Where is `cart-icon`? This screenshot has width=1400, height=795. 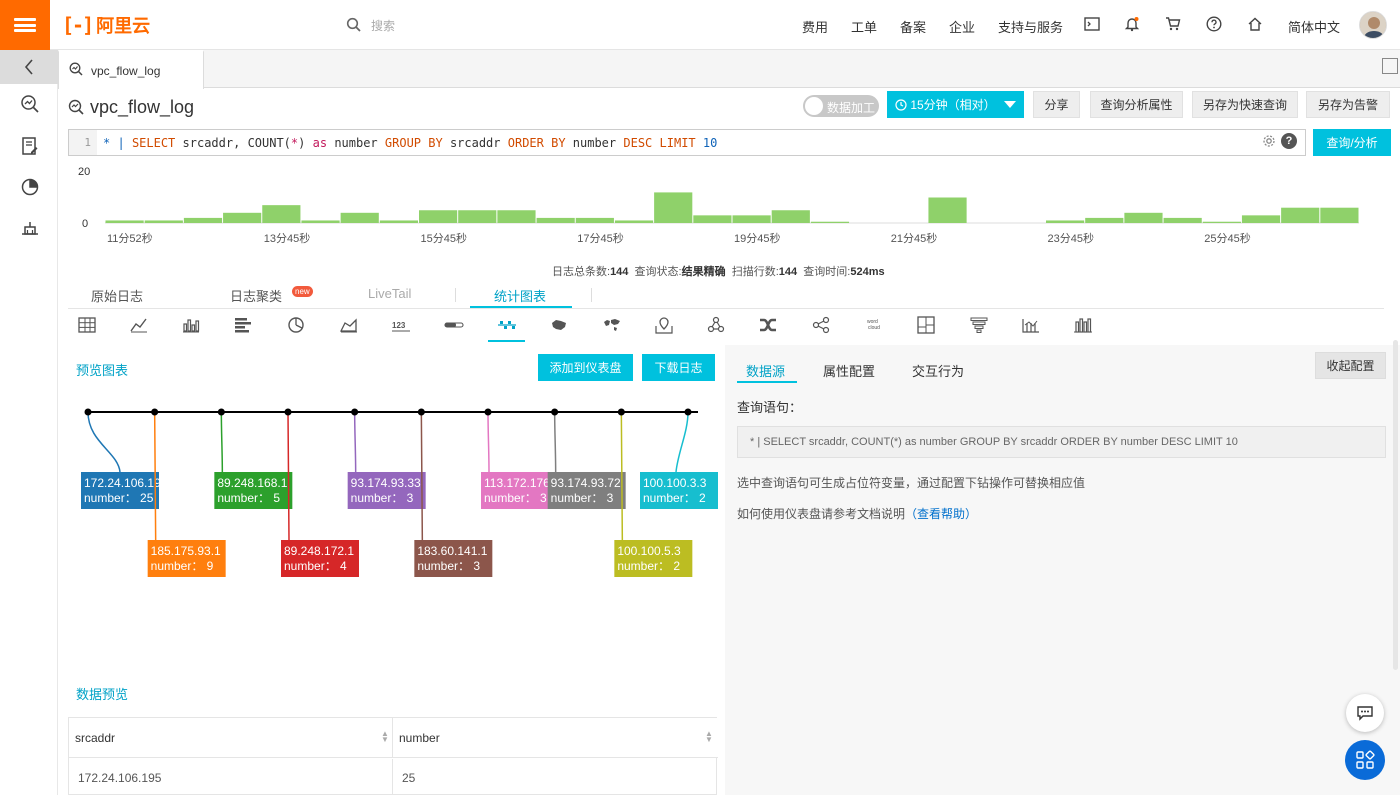 cart-icon is located at coordinates (1173, 24).